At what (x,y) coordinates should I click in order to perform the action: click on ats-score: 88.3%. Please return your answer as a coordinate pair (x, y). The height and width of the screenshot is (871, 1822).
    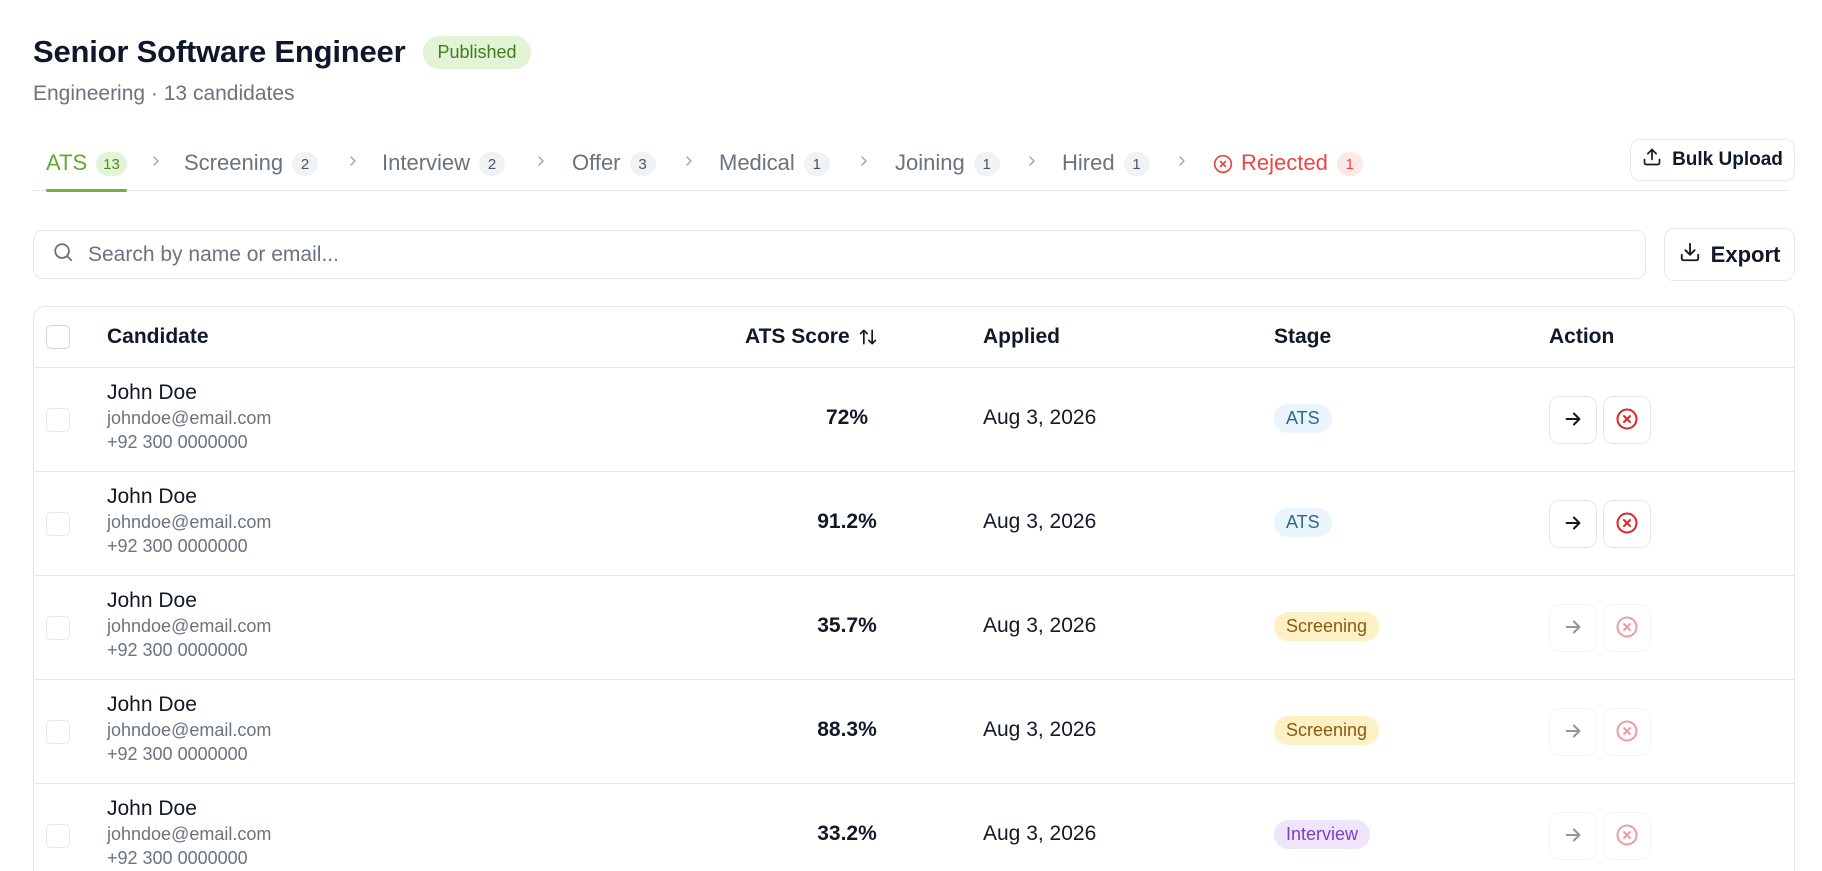
    Looking at the image, I should click on (847, 729).